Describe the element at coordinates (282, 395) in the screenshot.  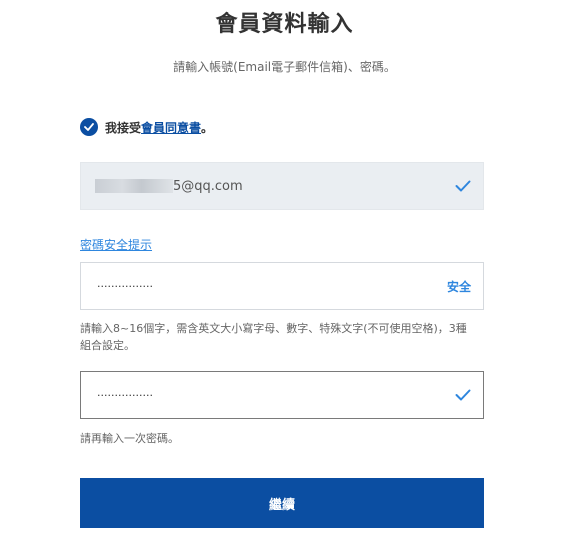
I see `confirm-password-field: ················` at that location.